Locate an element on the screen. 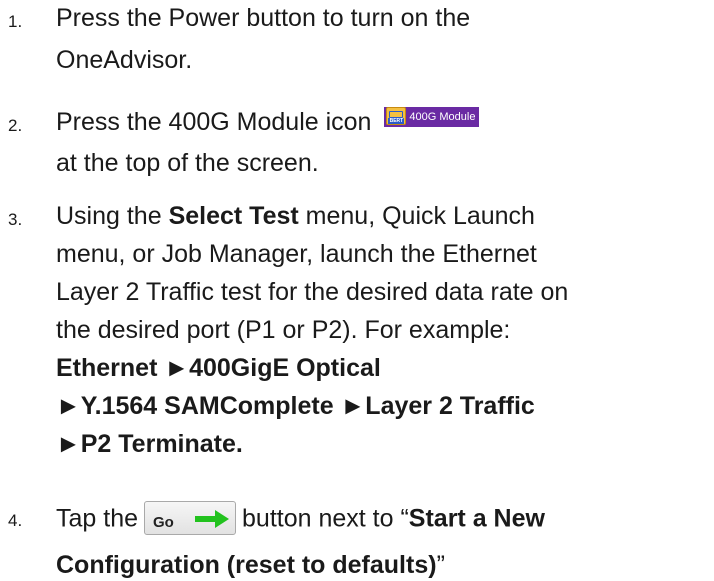 The image size is (714, 581). right-arrow-icon is located at coordinates (212, 519).